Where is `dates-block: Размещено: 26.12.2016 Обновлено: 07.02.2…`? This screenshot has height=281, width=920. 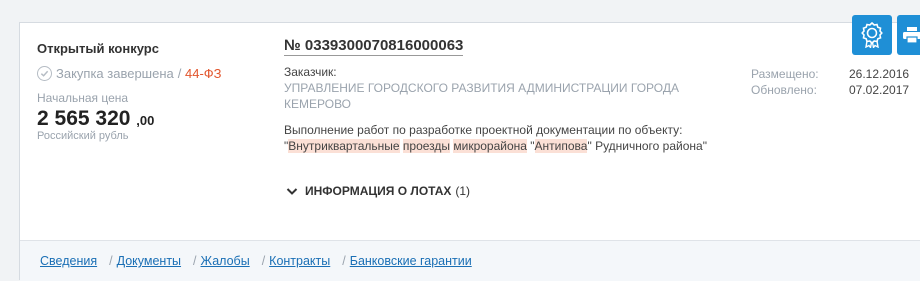 dates-block: Размещено: 26.12.2016 Обновлено: 07.02.2… is located at coordinates (830, 82).